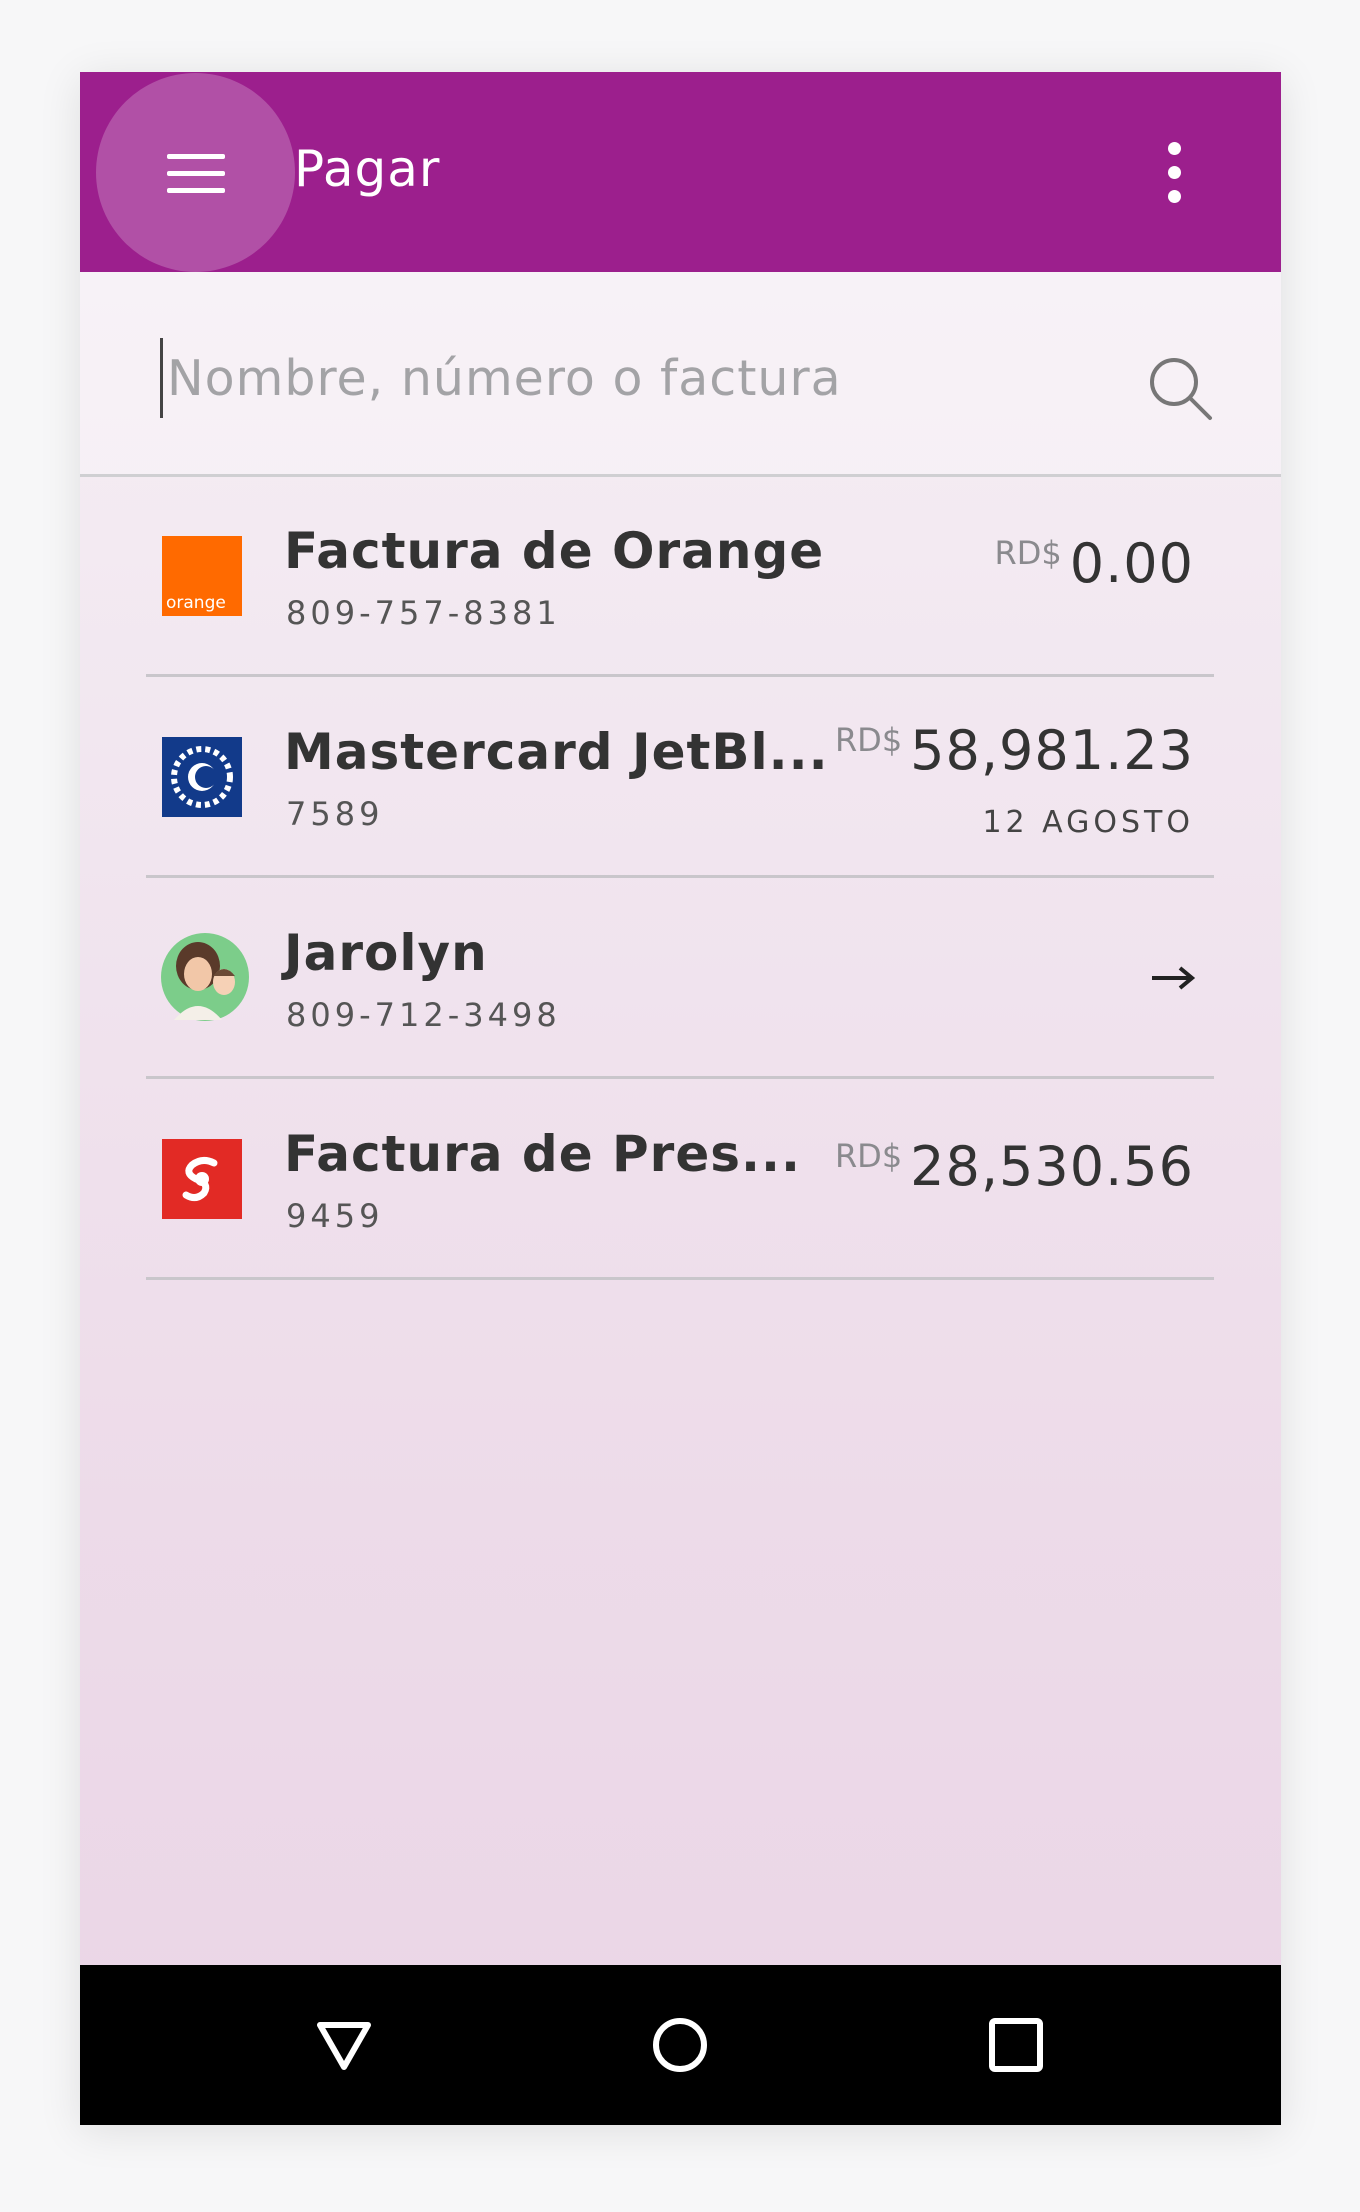 The image size is (1360, 2212). I want to click on system-nav-bar, so click(680, 2045).